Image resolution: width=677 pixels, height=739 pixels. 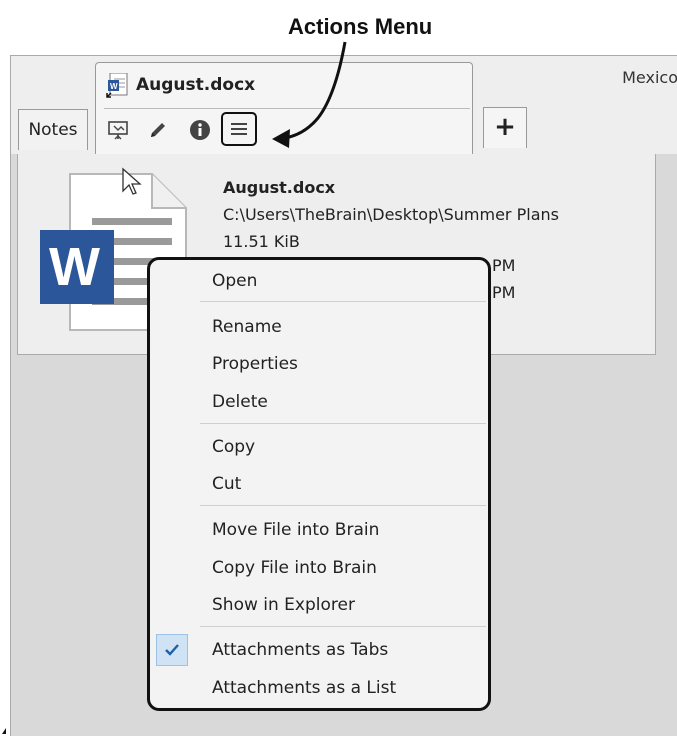 What do you see at coordinates (200, 130) in the screenshot?
I see `info-icon` at bounding box center [200, 130].